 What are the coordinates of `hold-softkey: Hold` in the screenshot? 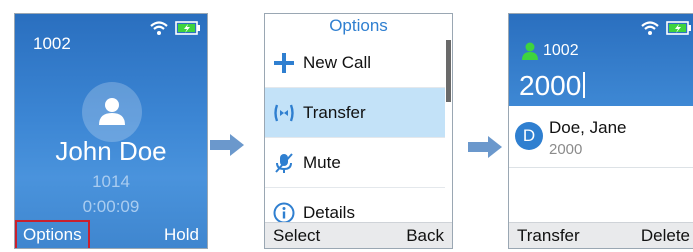 It's located at (181, 235).